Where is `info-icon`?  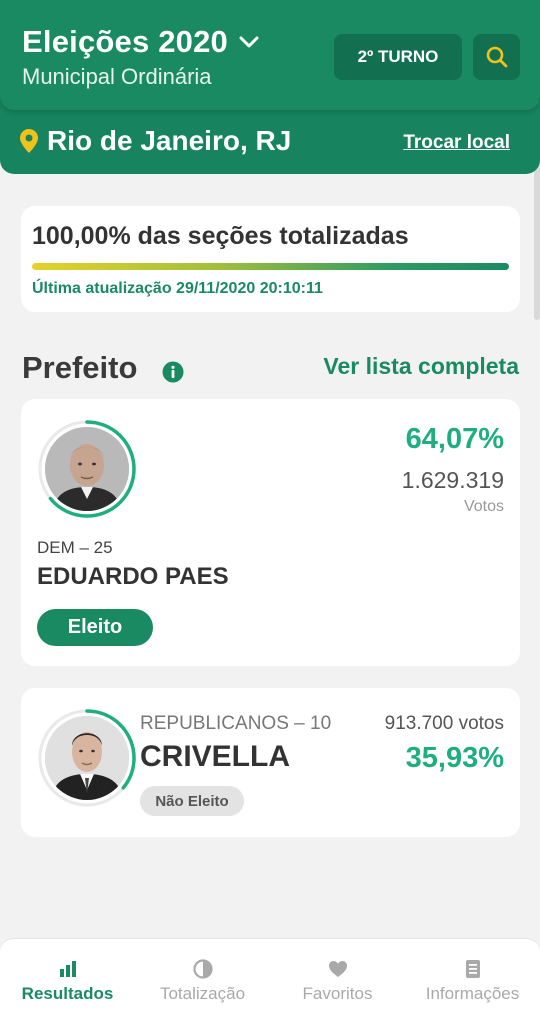 info-icon is located at coordinates (173, 372).